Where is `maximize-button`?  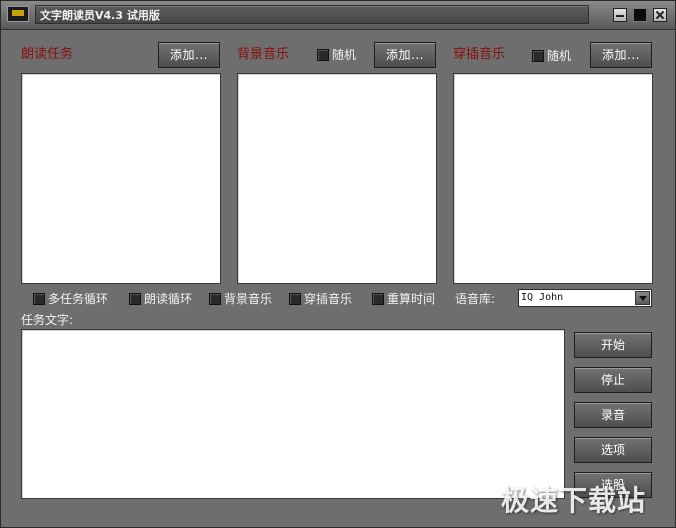 maximize-button is located at coordinates (640, 15).